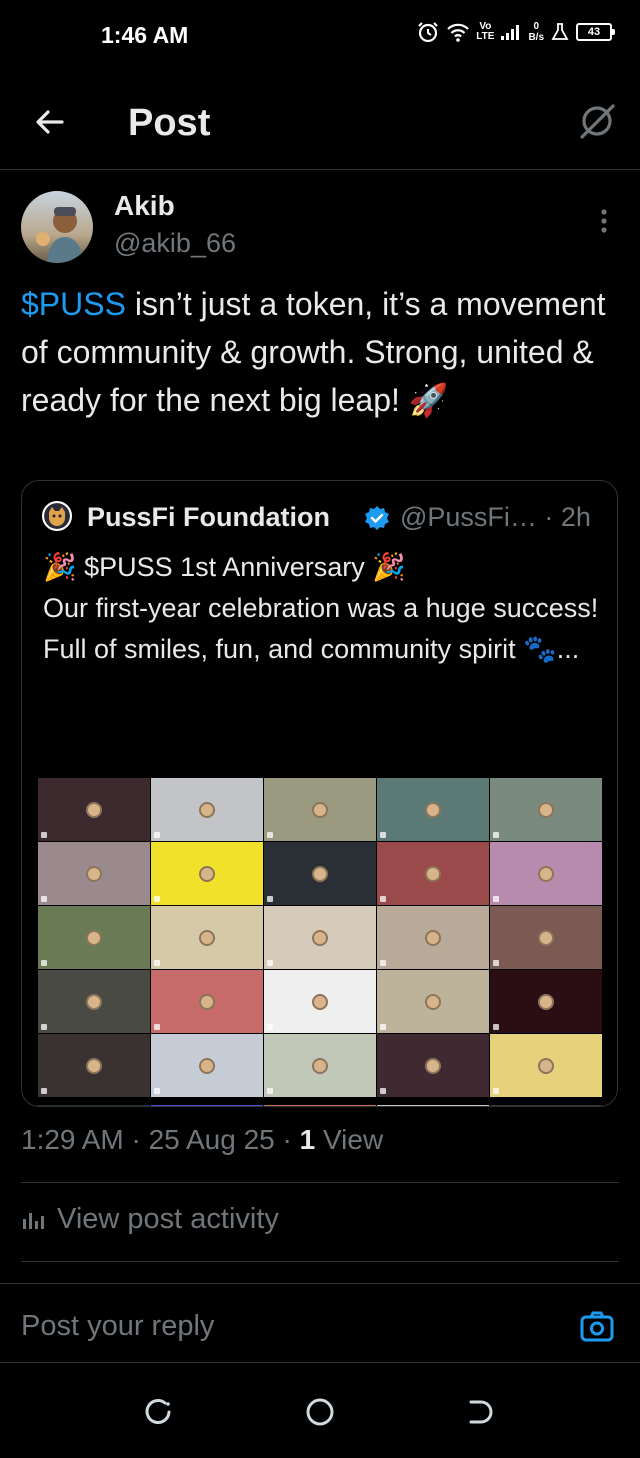  Describe the element at coordinates (50, 122) in the screenshot. I see `arrow-left-icon` at that location.